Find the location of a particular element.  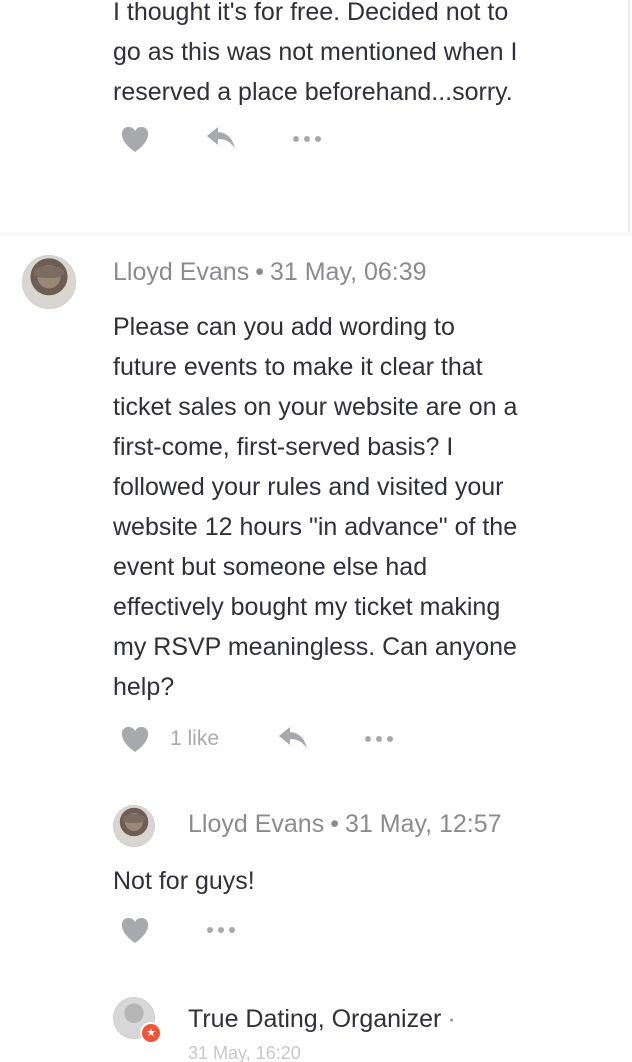

comment-author: Lloyd Evans is located at coordinates (181, 272).